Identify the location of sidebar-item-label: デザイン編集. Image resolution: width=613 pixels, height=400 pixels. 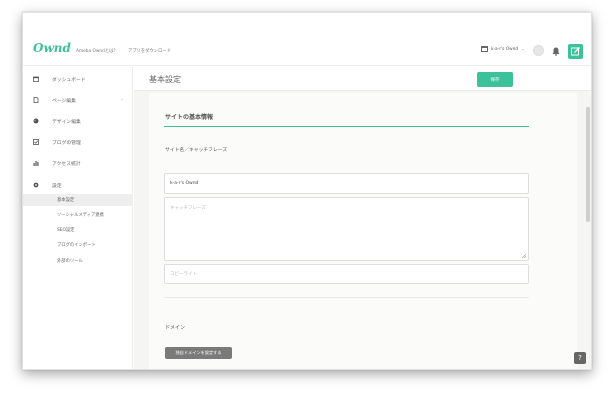
(66, 122).